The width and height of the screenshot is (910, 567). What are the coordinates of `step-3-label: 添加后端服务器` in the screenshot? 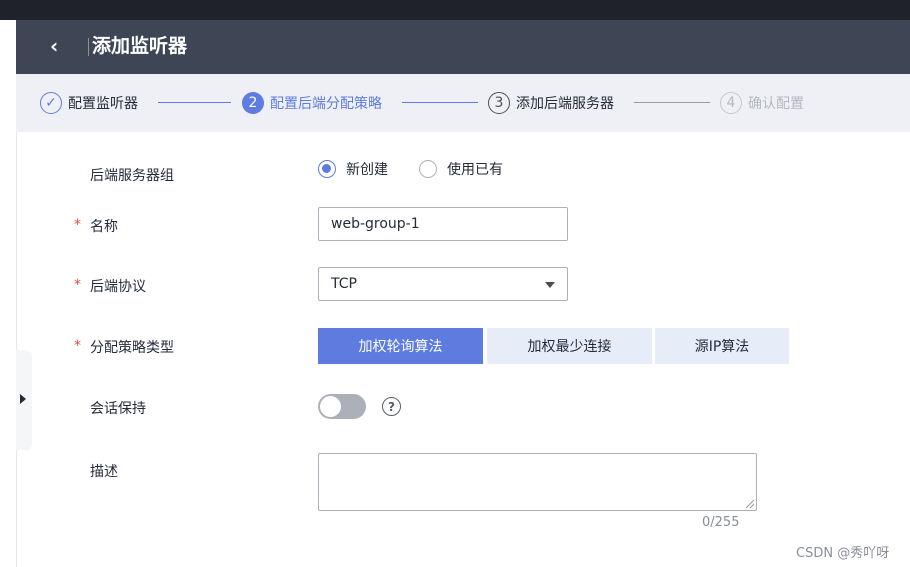 It's located at (565, 104).